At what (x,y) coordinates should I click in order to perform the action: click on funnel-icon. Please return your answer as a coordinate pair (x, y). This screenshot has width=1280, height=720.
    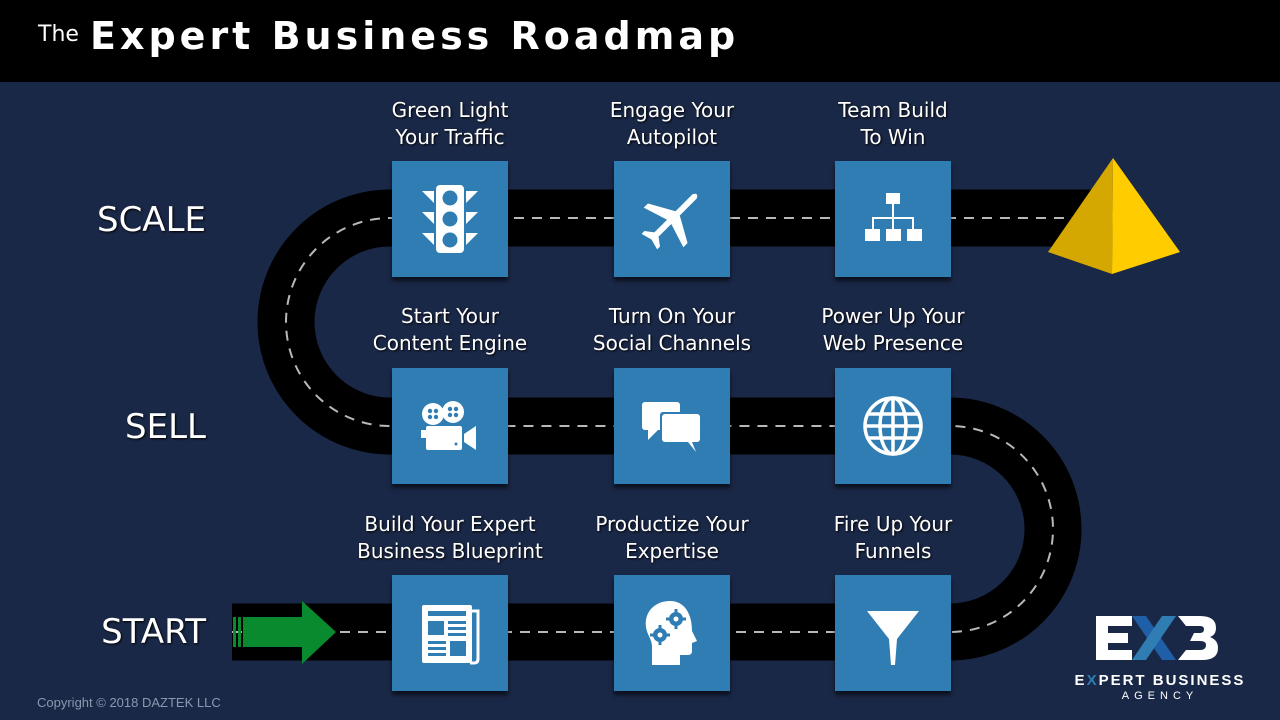
    Looking at the image, I should click on (893, 638).